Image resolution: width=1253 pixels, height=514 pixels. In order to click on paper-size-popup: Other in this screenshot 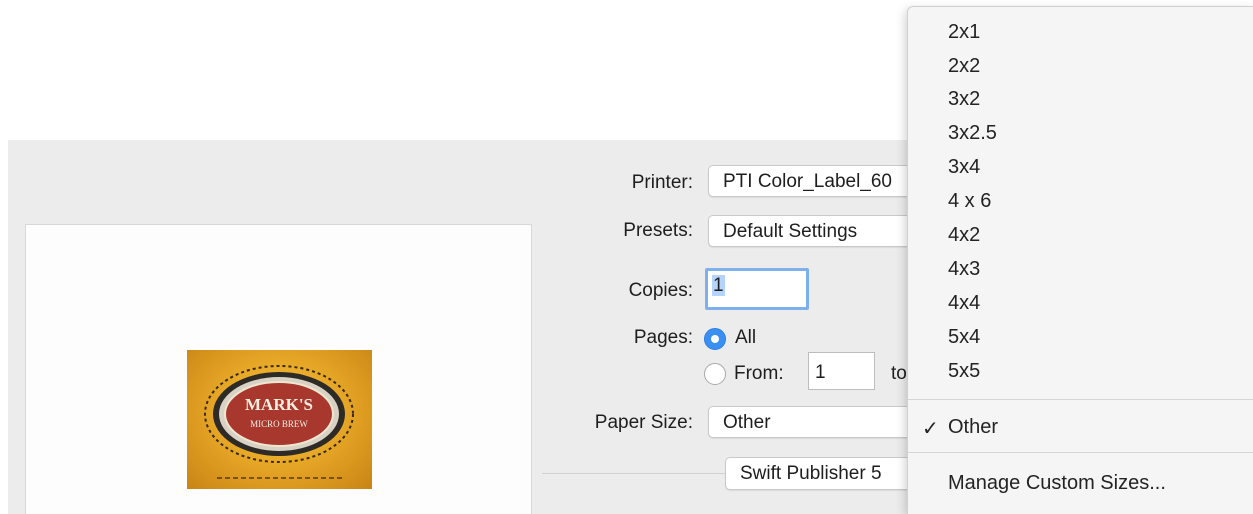, I will do `click(823, 422)`.